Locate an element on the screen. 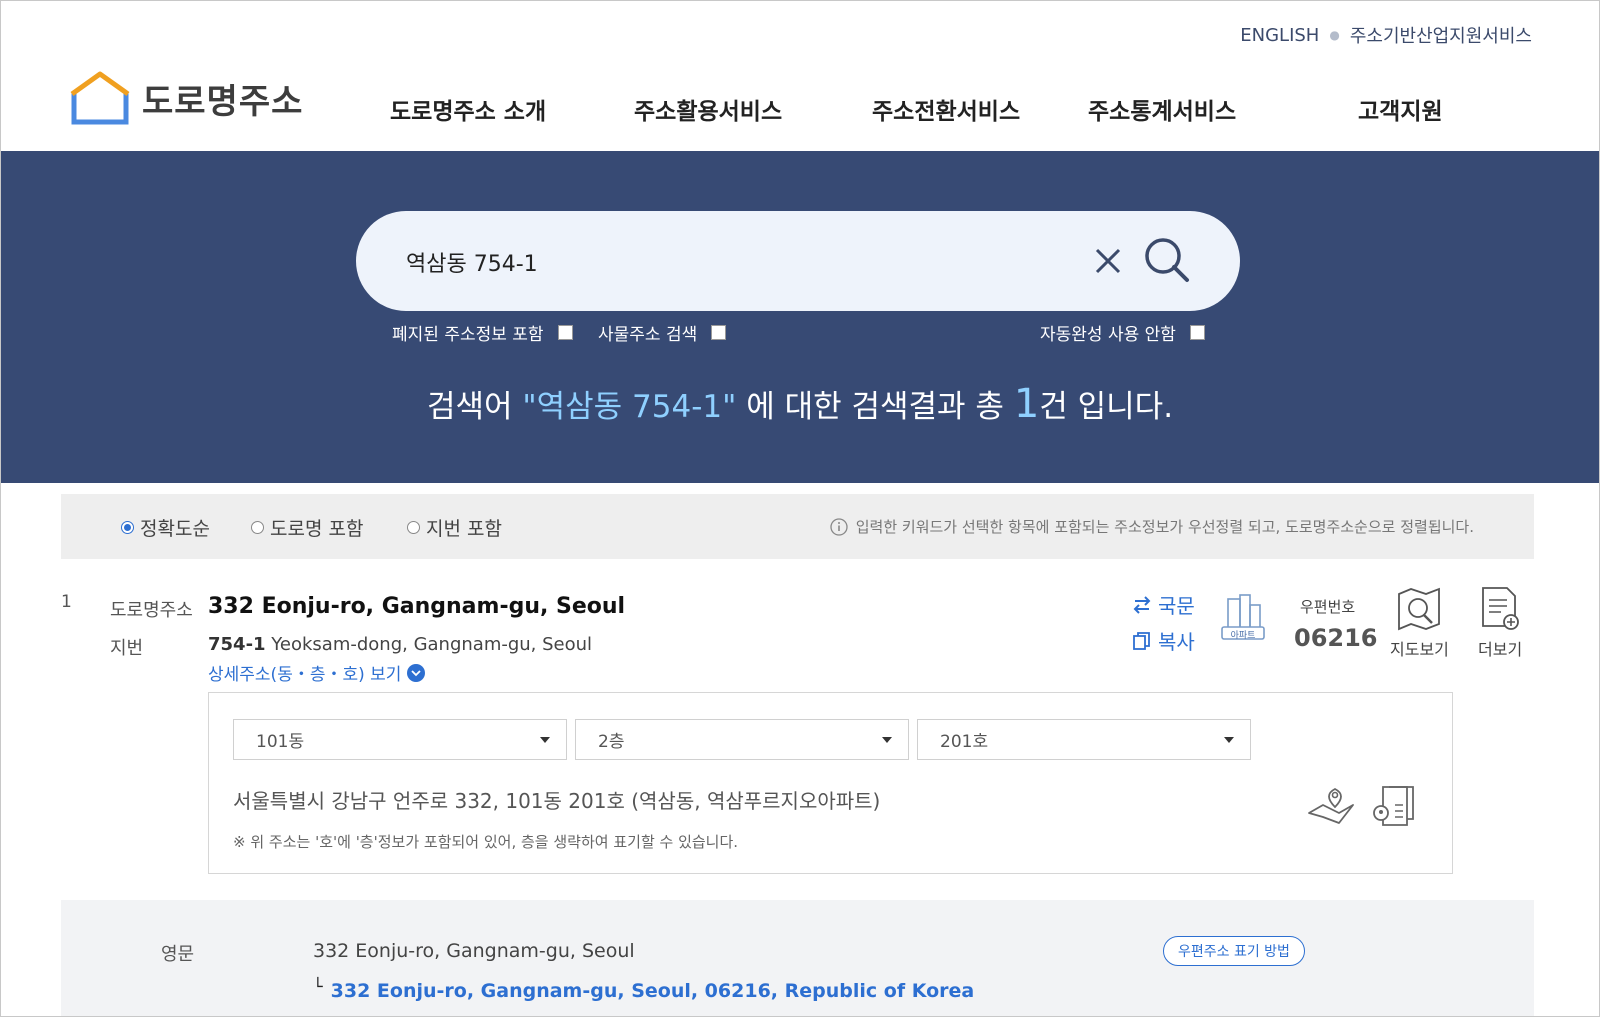 The image size is (1600, 1017). info-icon is located at coordinates (839, 526).